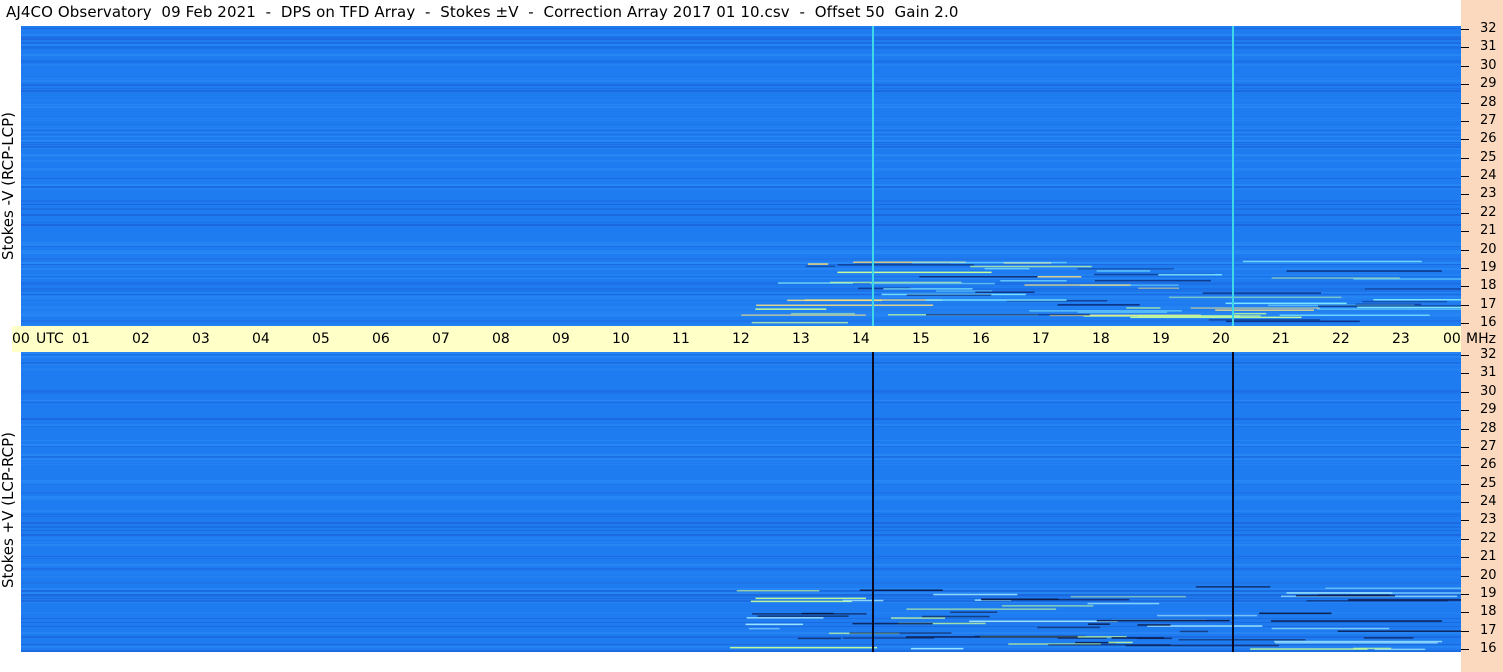 Image resolution: width=1503 pixels, height=672 pixels. What do you see at coordinates (1482, 175) in the screenshot?
I see `top-frequency-axis: 32 31 30 29 28 27 26 25 24 23 22 21 20 19 18 17 16` at bounding box center [1482, 175].